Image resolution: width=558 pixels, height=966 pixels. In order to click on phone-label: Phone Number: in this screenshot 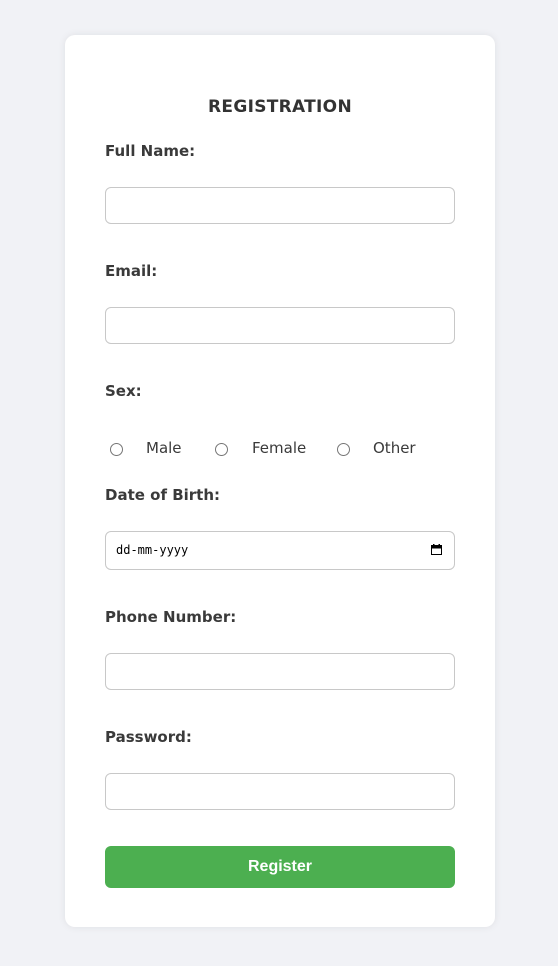, I will do `click(171, 617)`.